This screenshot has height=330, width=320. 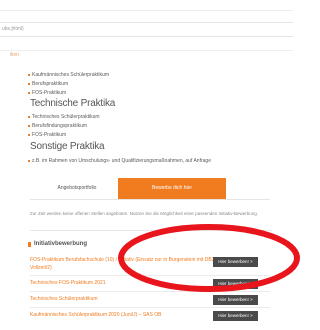 I want to click on tab-apply: Bewerbe dich hier, so click(x=172, y=188).